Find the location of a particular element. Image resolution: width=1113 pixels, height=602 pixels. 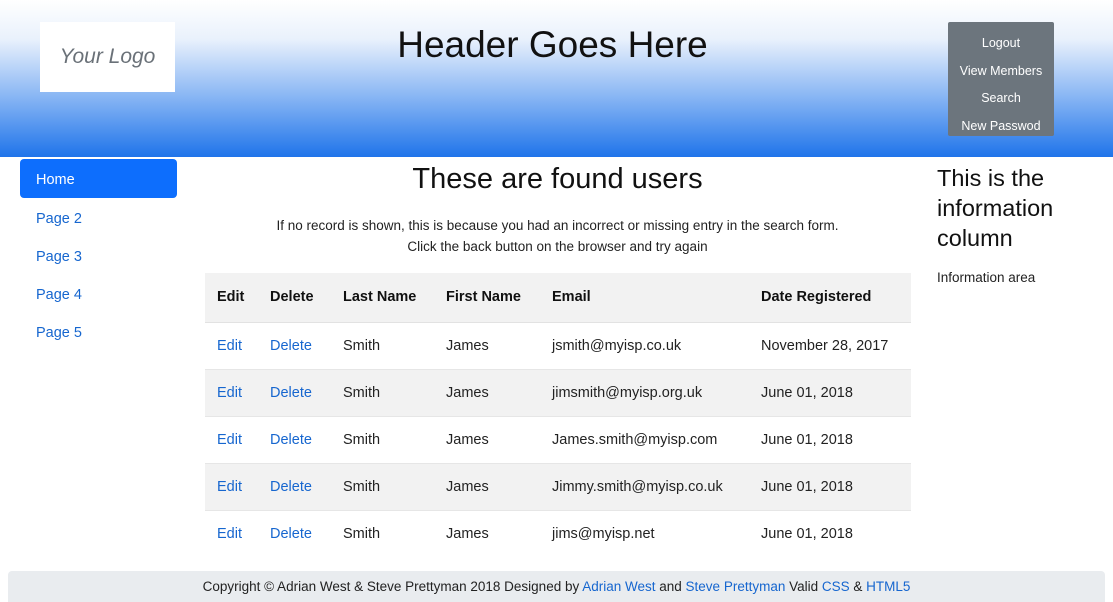

new-password-link: New Passwod is located at coordinates (1001, 127).